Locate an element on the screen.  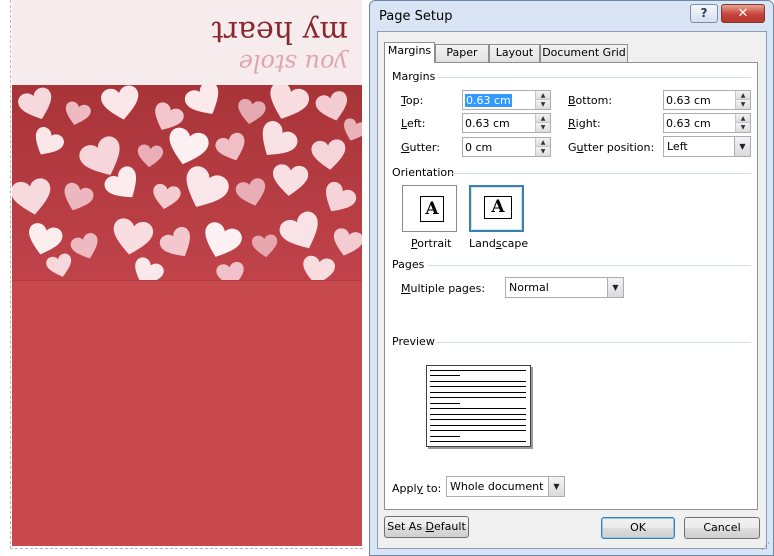
cancel-button: Cancel is located at coordinates (722, 528).